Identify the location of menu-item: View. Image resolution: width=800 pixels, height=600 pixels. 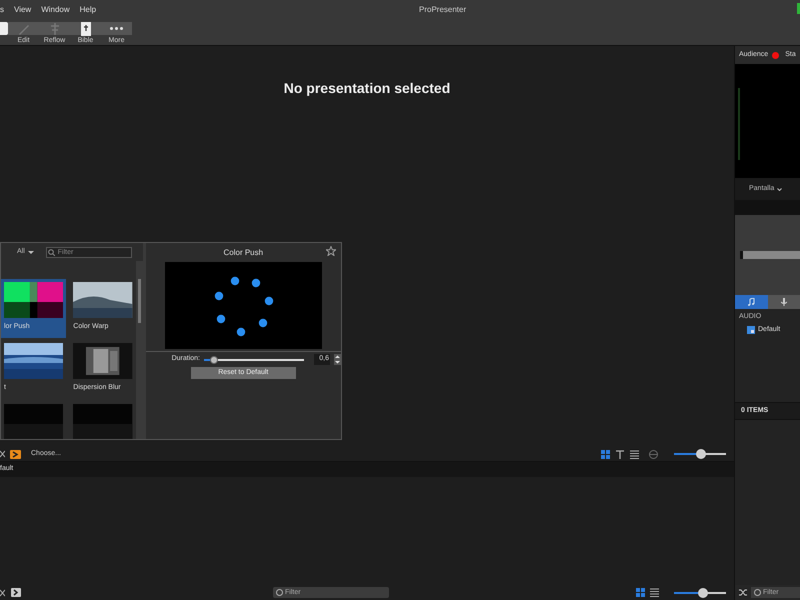
(23, 10).